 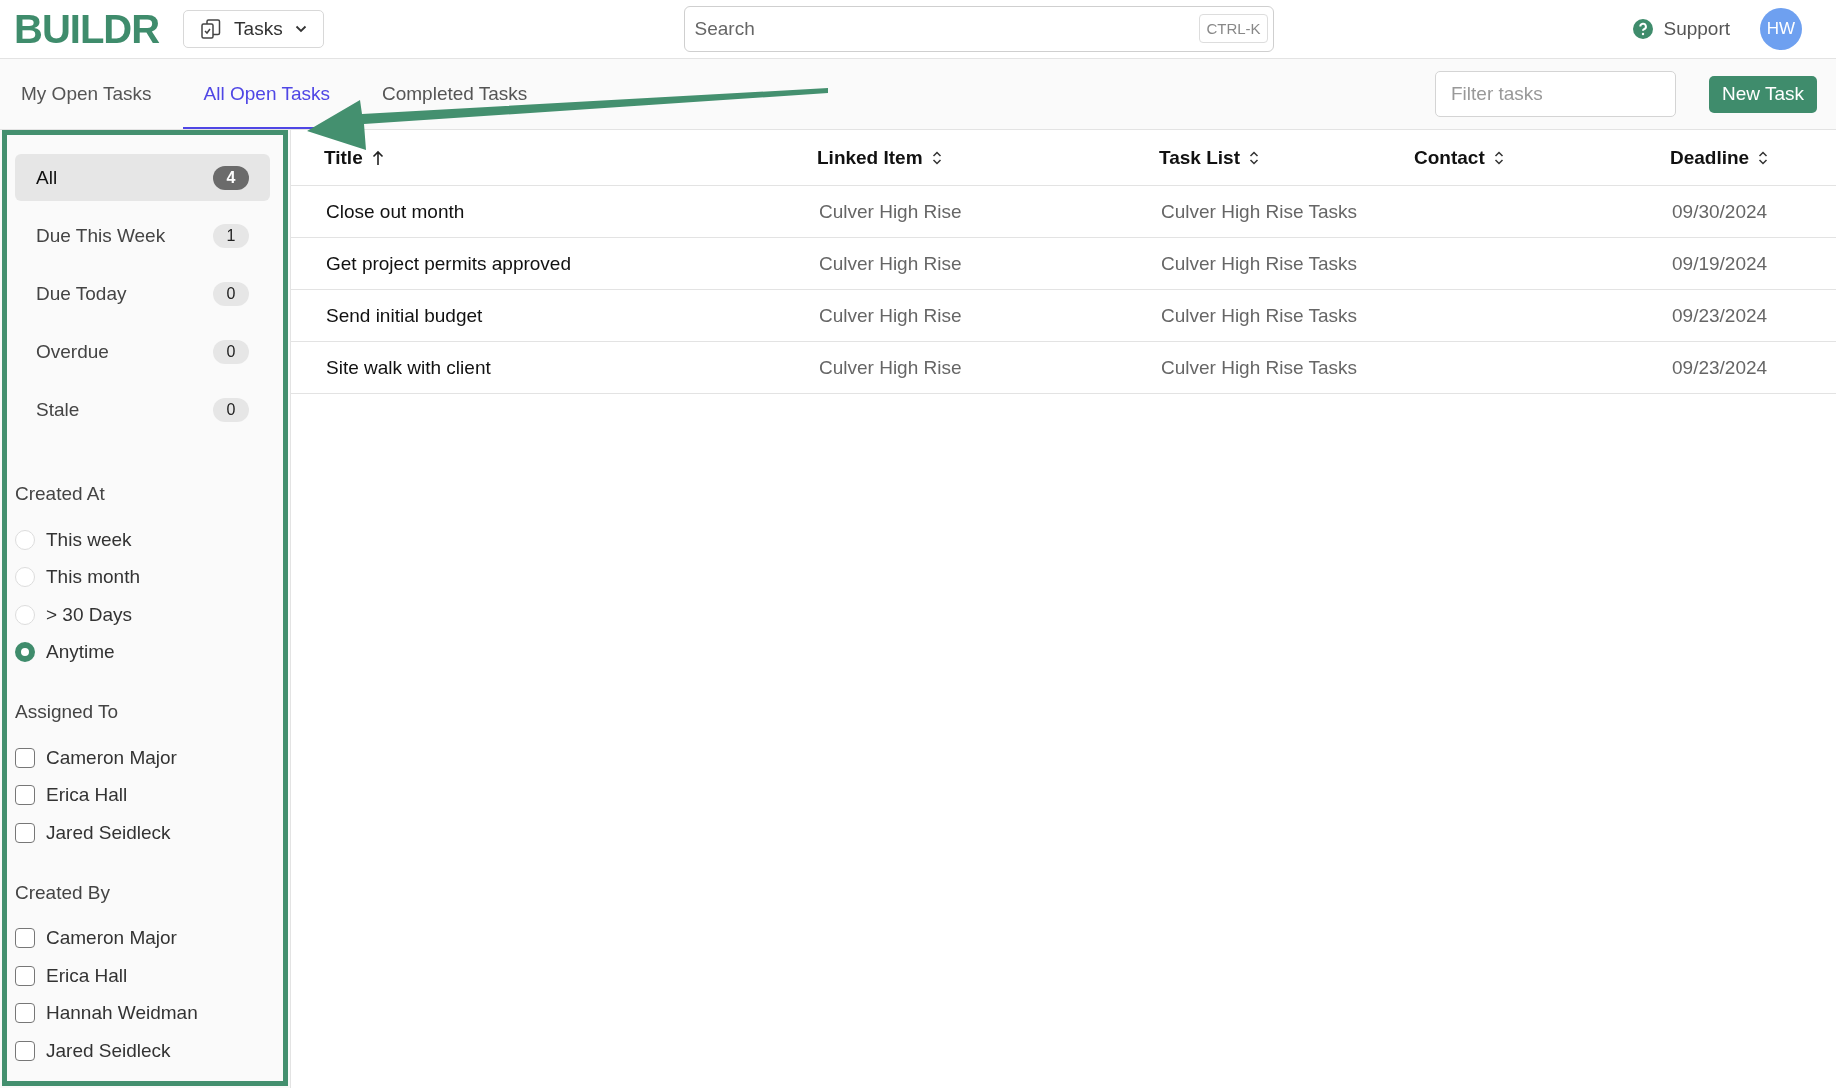 I want to click on shortcut-hint: CTRL-K, so click(x=1233, y=28).